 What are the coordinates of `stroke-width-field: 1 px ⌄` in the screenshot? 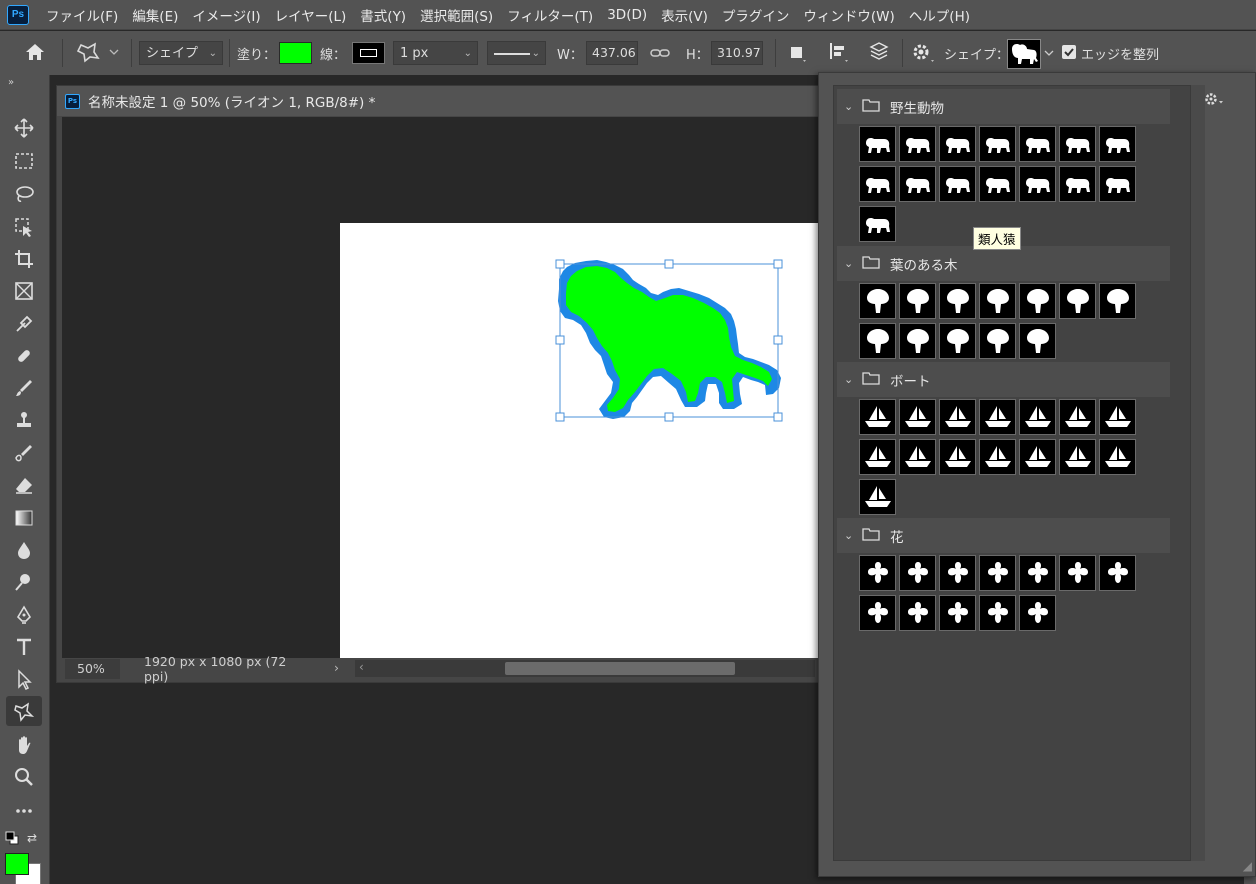 It's located at (435, 53).